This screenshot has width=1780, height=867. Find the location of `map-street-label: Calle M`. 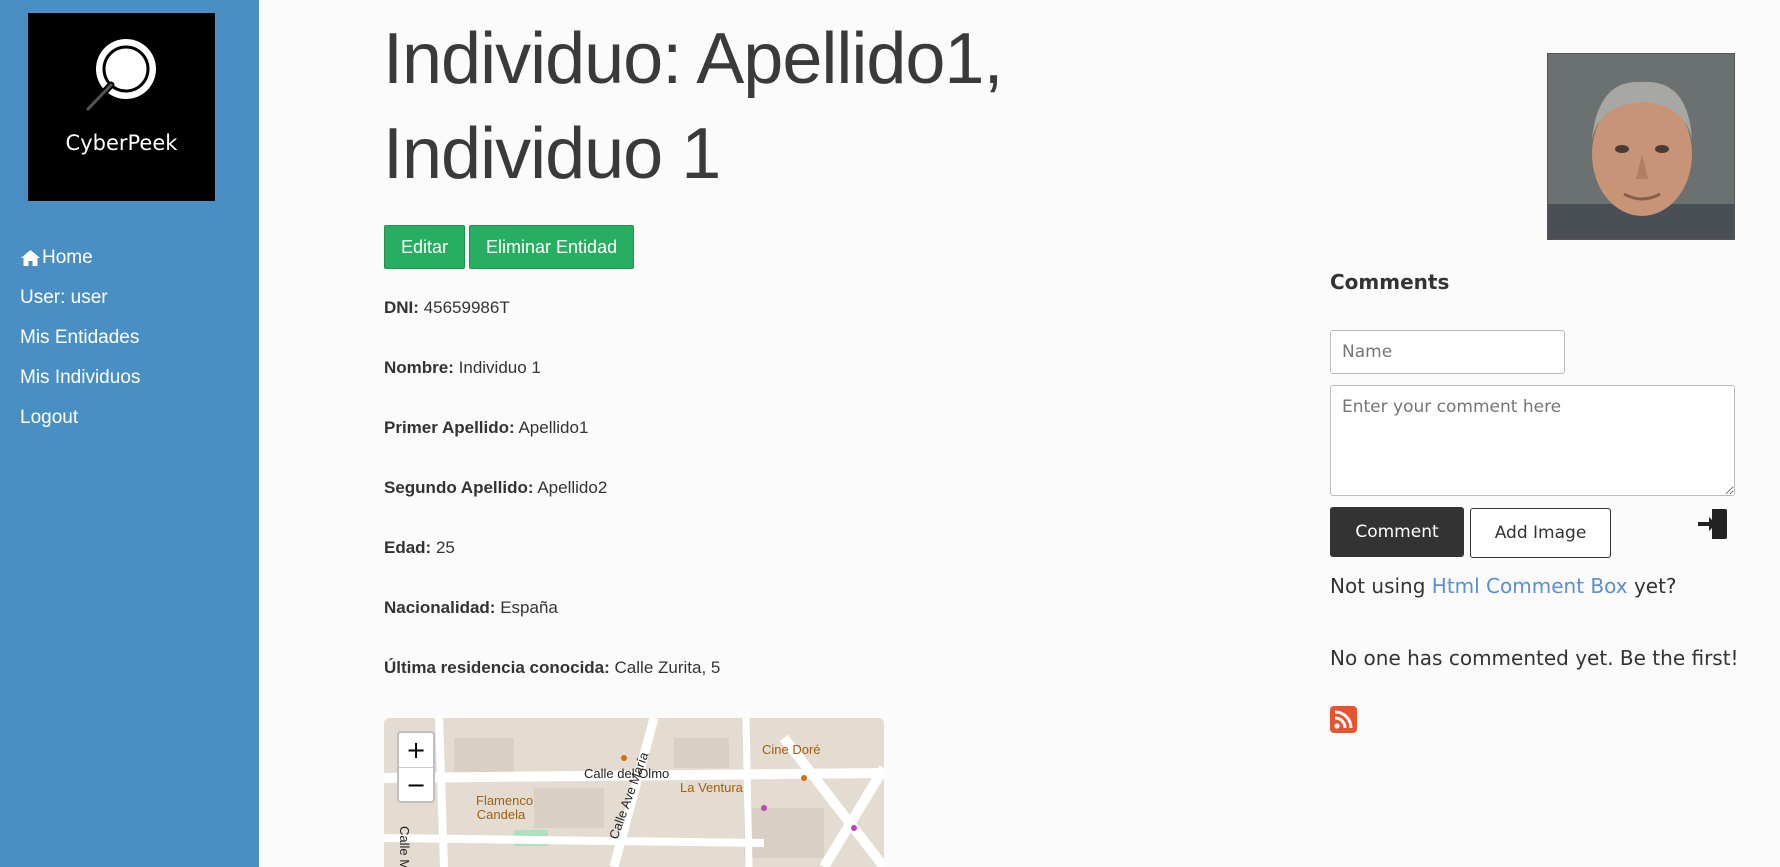

map-street-label: Calle M is located at coordinates (404, 846).